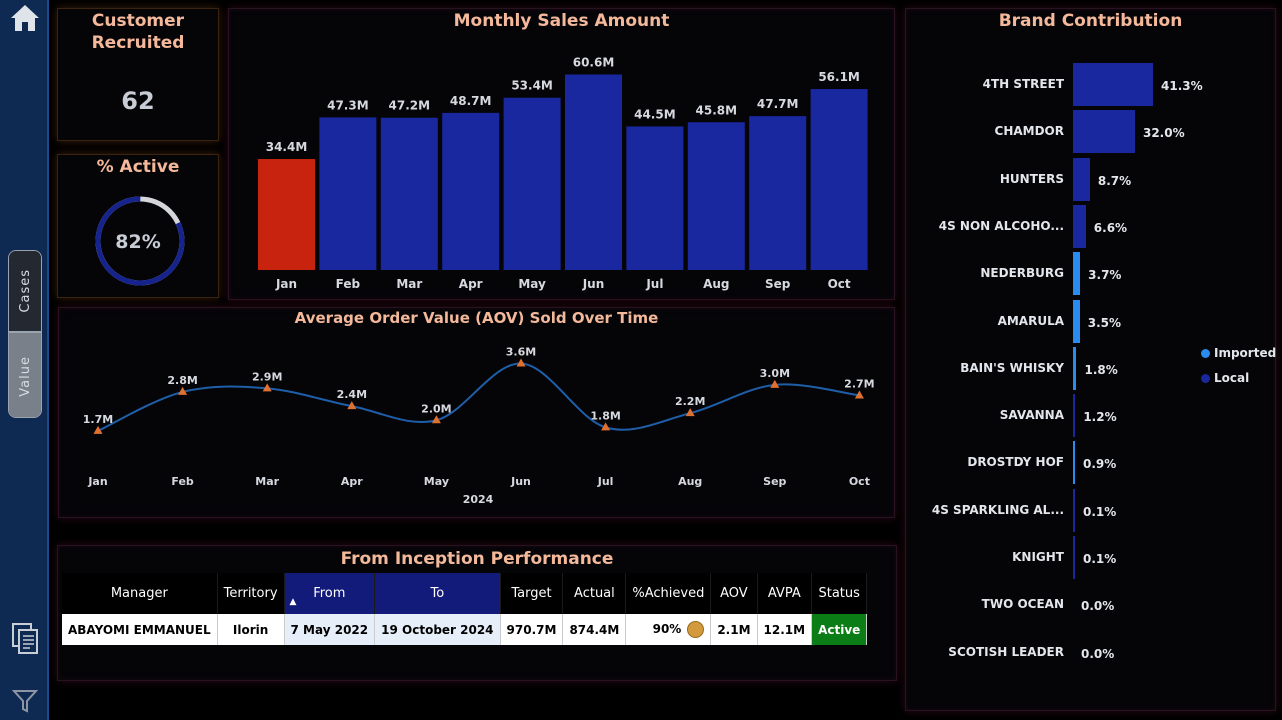  What do you see at coordinates (267, 376) in the screenshot?
I see `aov-point-label: 2.9M` at bounding box center [267, 376].